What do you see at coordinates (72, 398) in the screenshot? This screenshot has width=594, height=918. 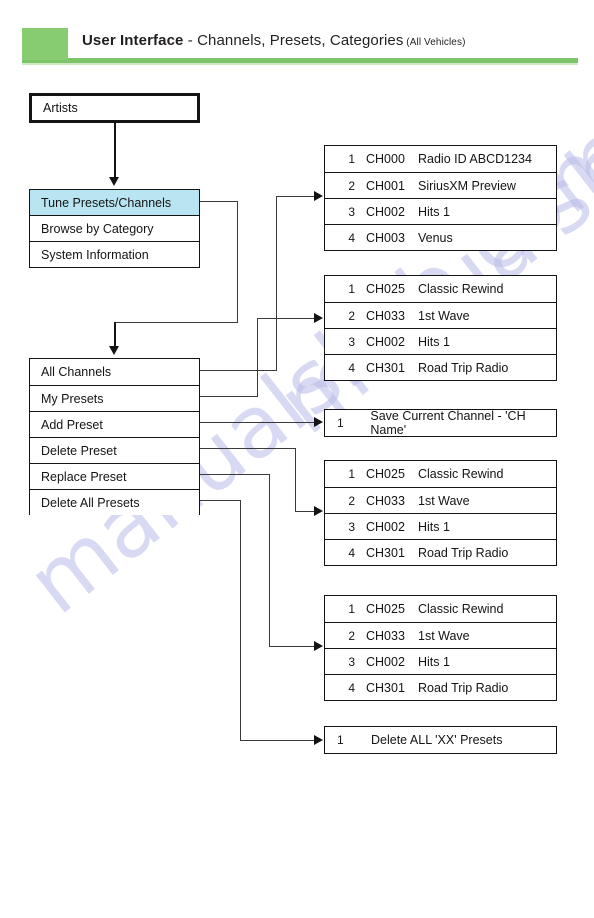 I see `menu-item-label: My Presets` at bounding box center [72, 398].